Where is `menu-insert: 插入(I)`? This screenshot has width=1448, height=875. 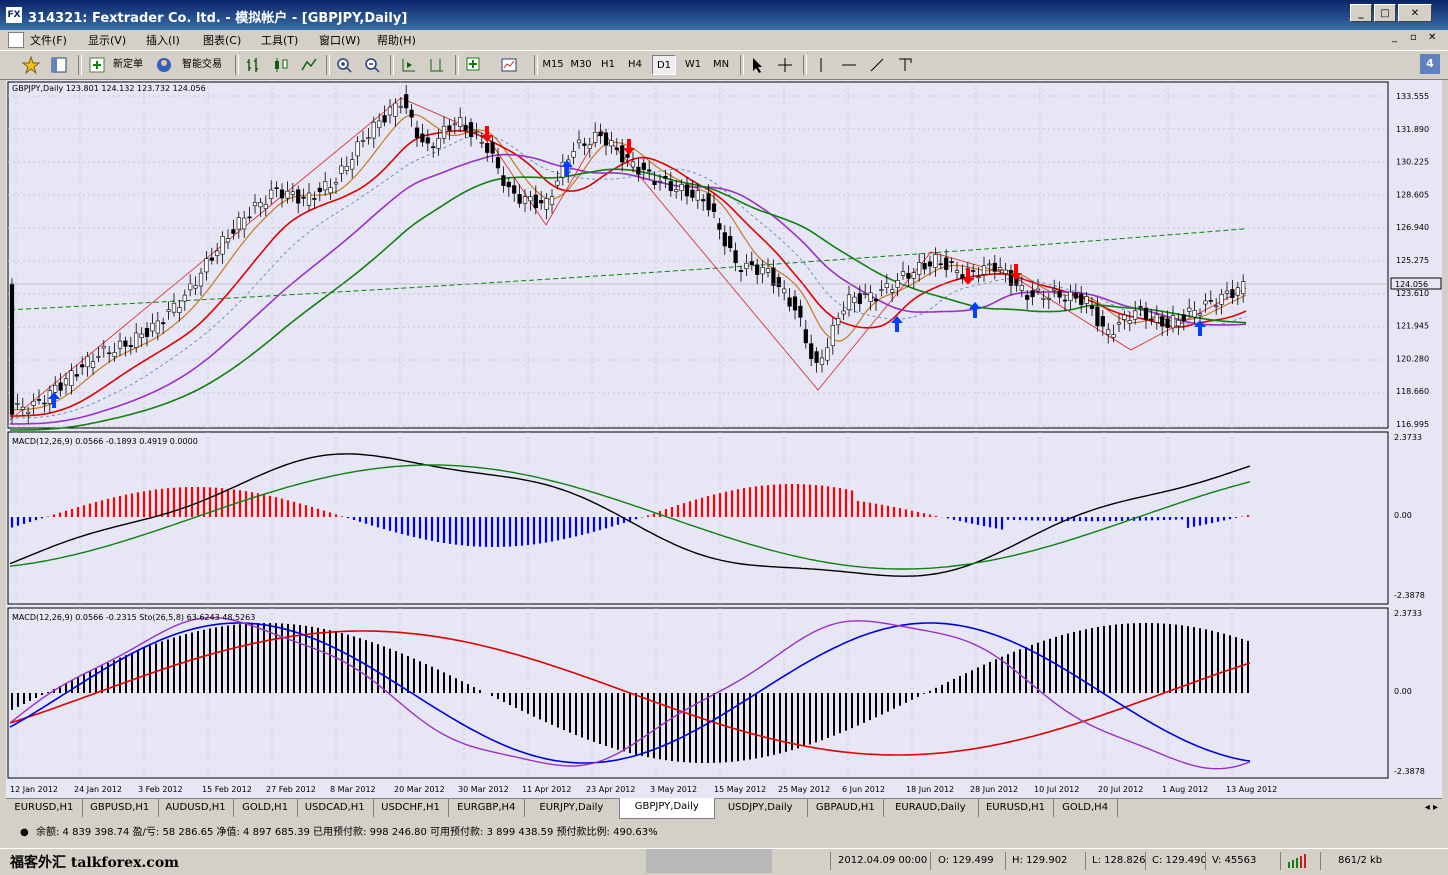
menu-insert: 插入(I) is located at coordinates (163, 40).